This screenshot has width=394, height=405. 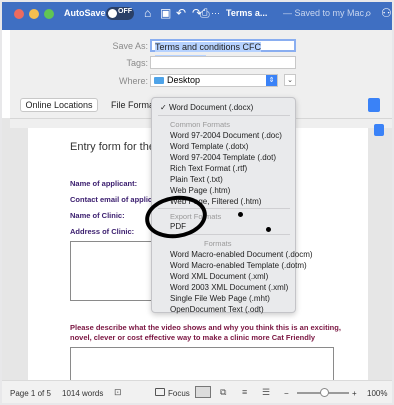 What do you see at coordinates (159, 80) in the screenshot?
I see `folder-icon` at bounding box center [159, 80].